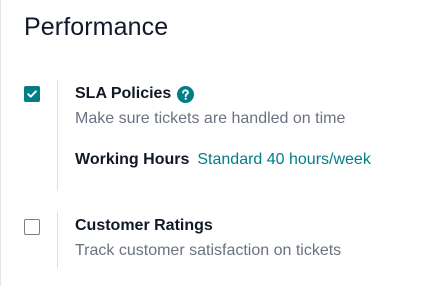 Image resolution: width=425 pixels, height=286 pixels. What do you see at coordinates (96, 27) in the screenshot?
I see `section-title: Performance` at bounding box center [96, 27].